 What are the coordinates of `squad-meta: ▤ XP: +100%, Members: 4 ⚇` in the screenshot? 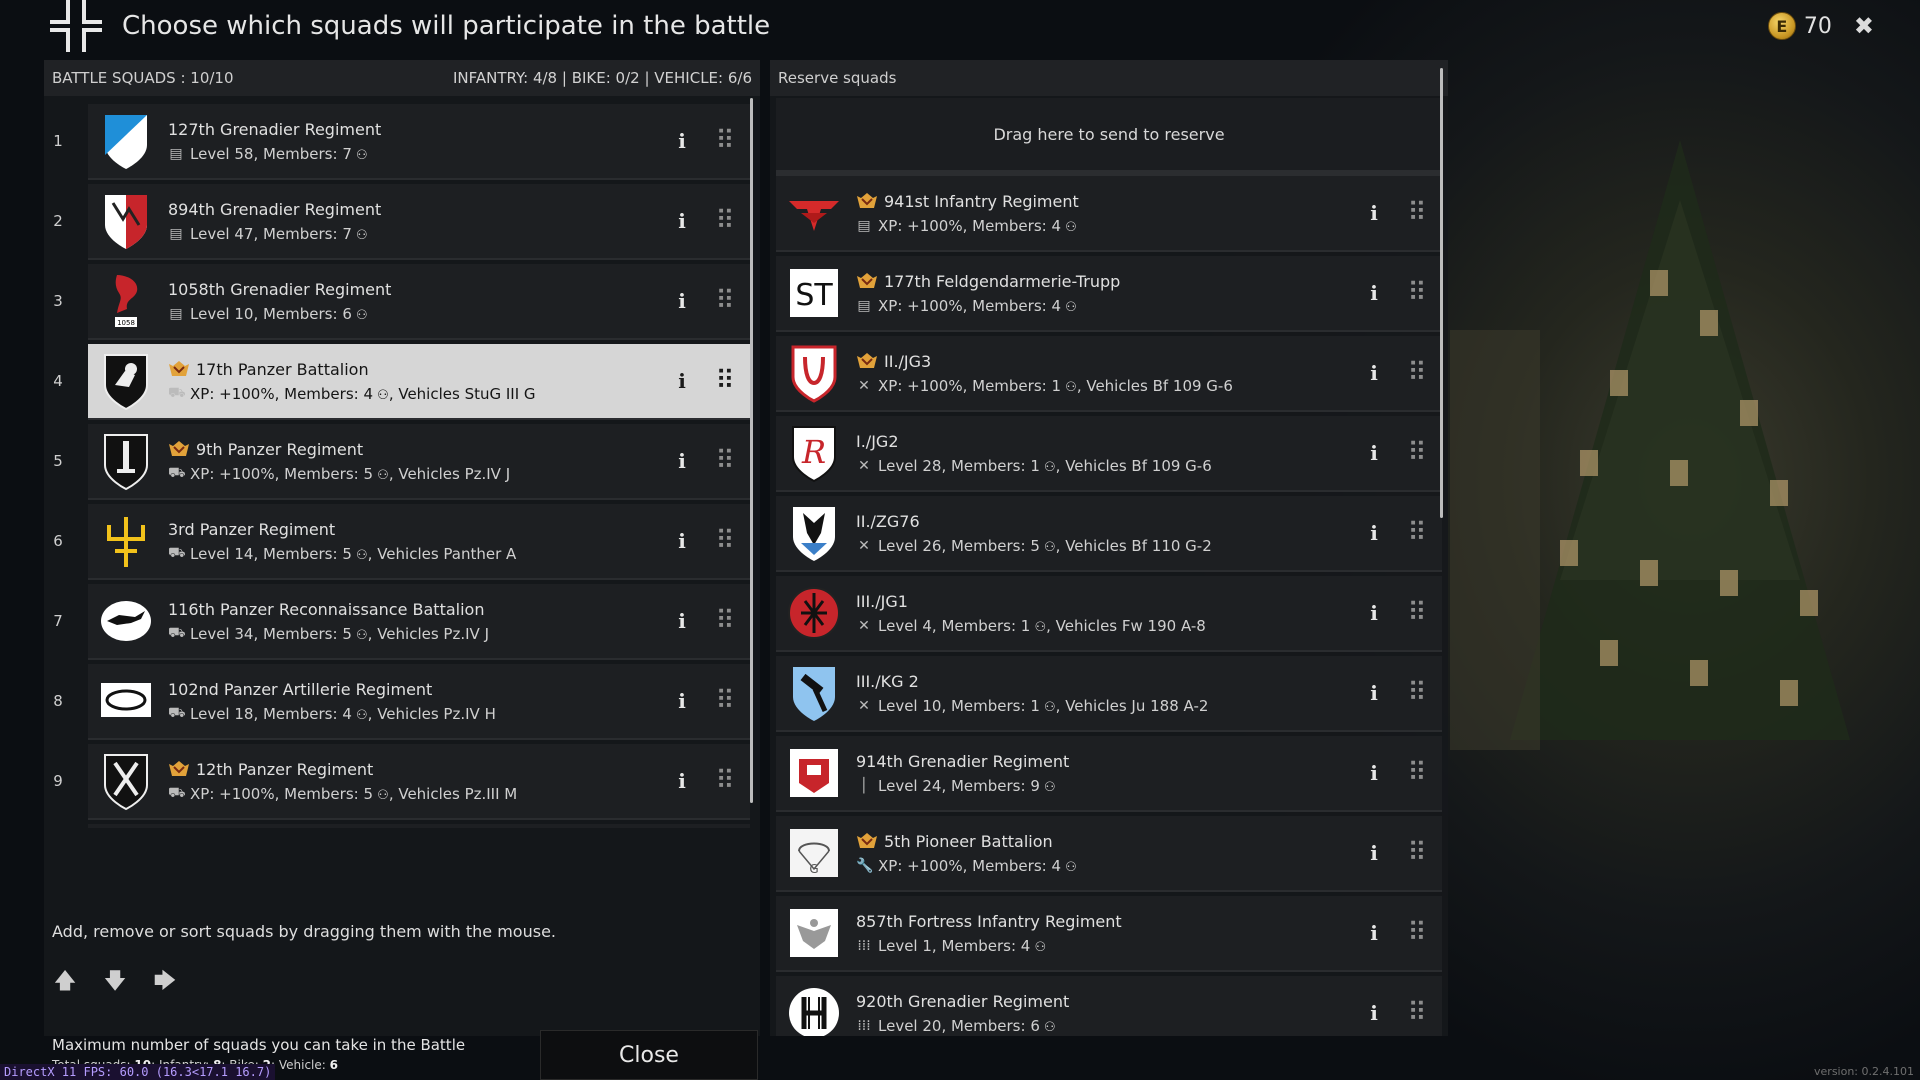 It's located at (1105, 306).